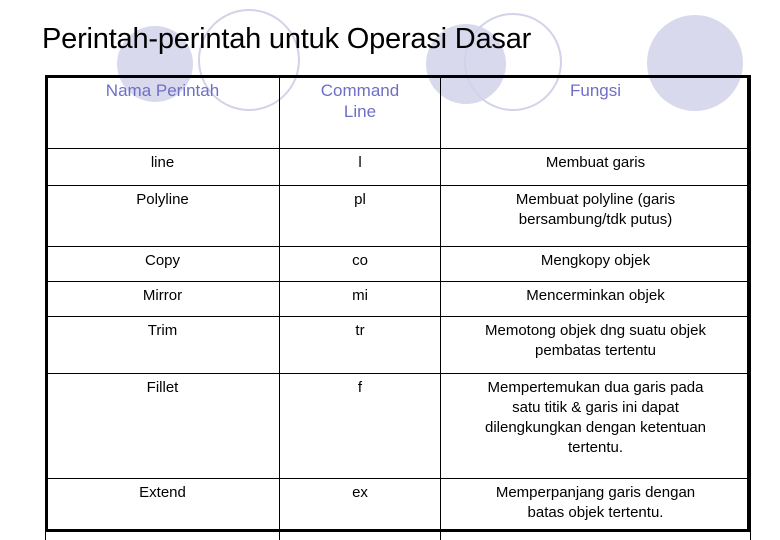 Image resolution: width=780 pixels, height=540 pixels. Describe the element at coordinates (360, 167) in the screenshot. I see `cell-command-line: l` at that location.